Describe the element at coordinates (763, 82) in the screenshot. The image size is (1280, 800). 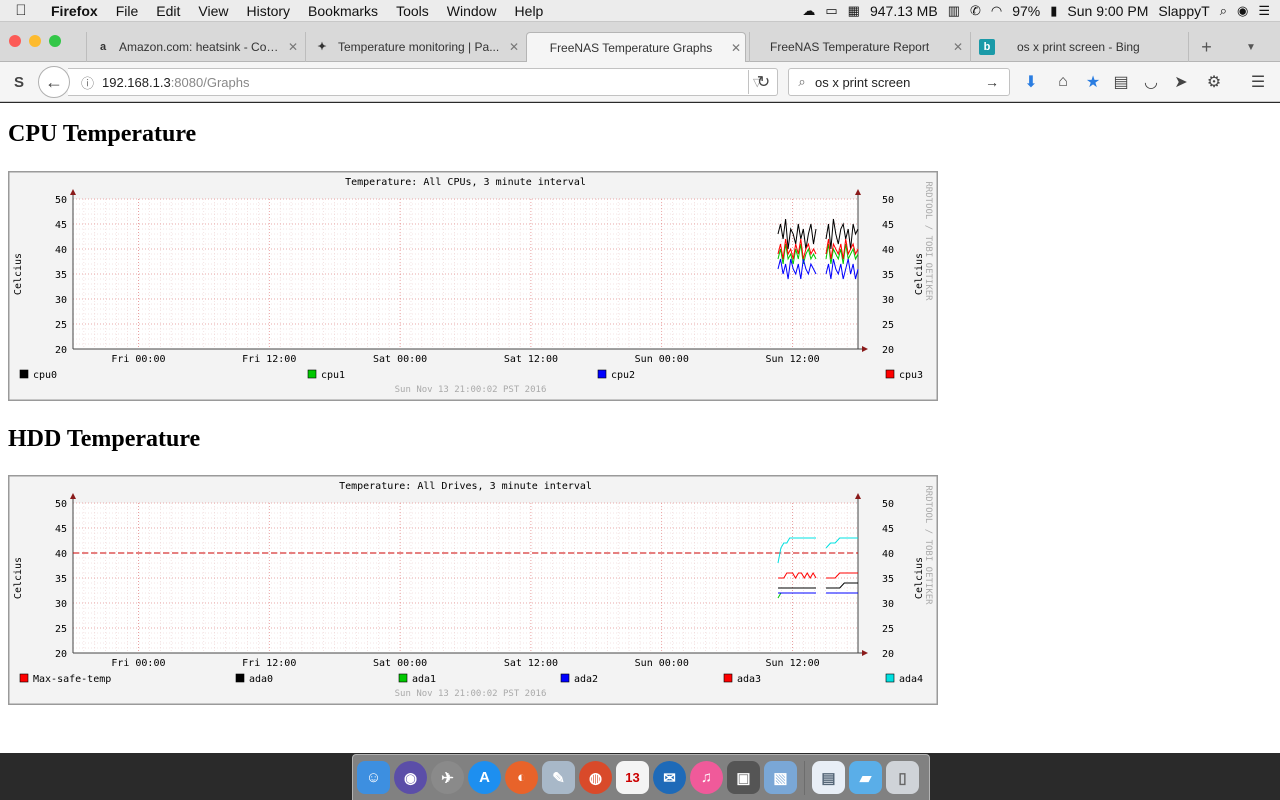
I see `reload-button: ↻` at that location.